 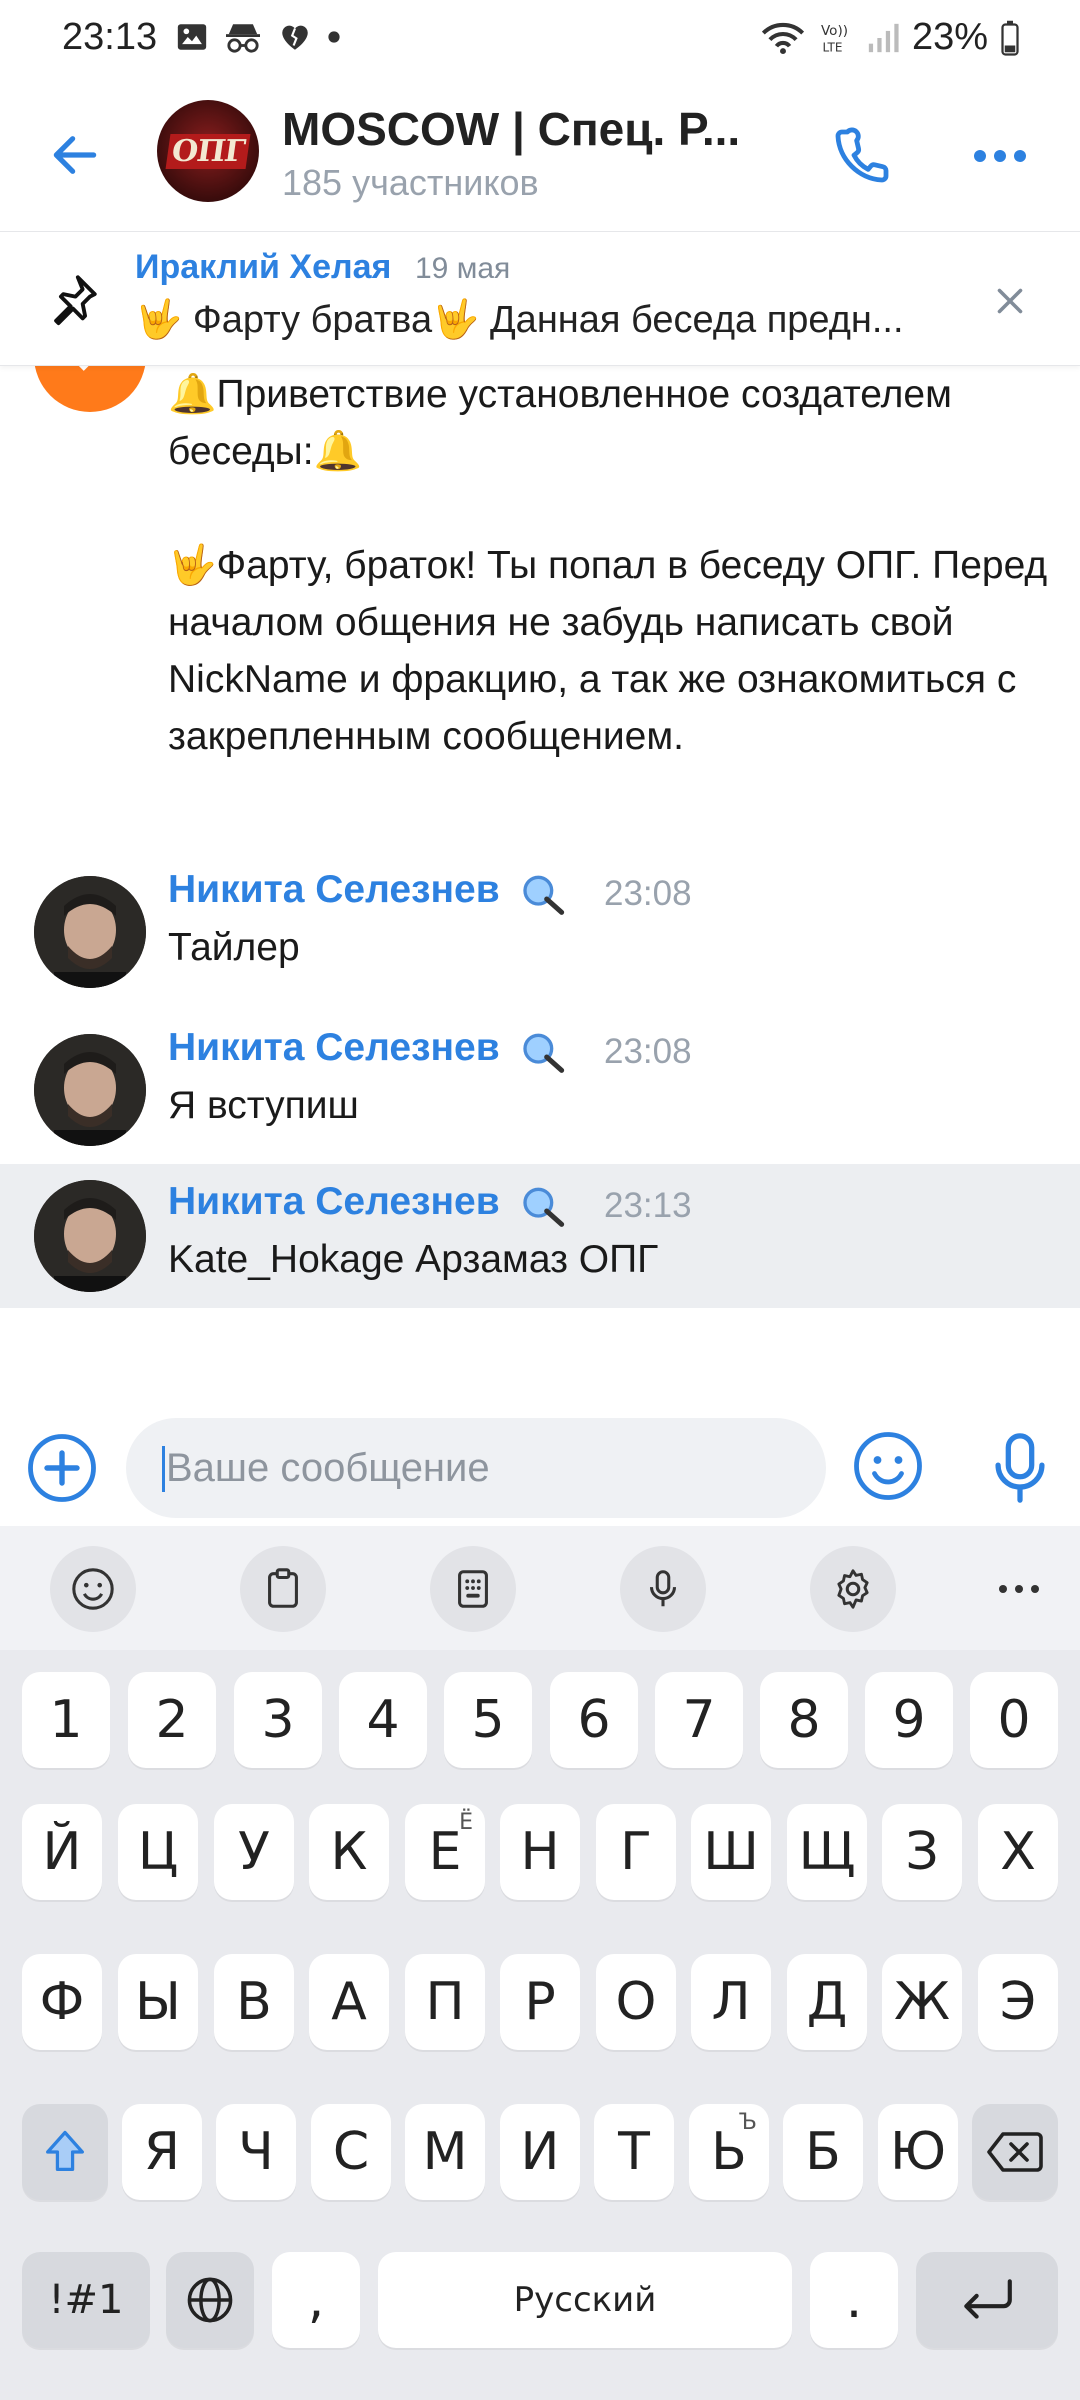 I want to click on space-key: Русский, so click(x=585, y=2300).